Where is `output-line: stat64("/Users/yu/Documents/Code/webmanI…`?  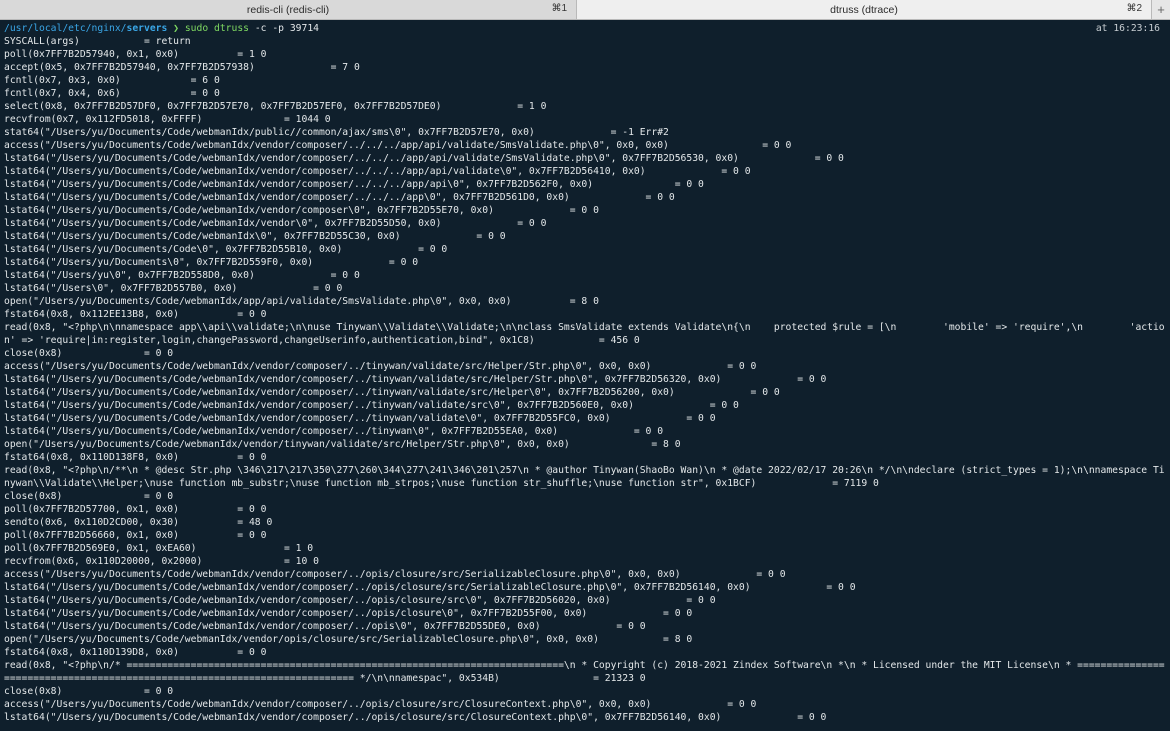 output-line: stat64("/Users/yu/Documents/Code/webmanI… is located at coordinates (336, 132).